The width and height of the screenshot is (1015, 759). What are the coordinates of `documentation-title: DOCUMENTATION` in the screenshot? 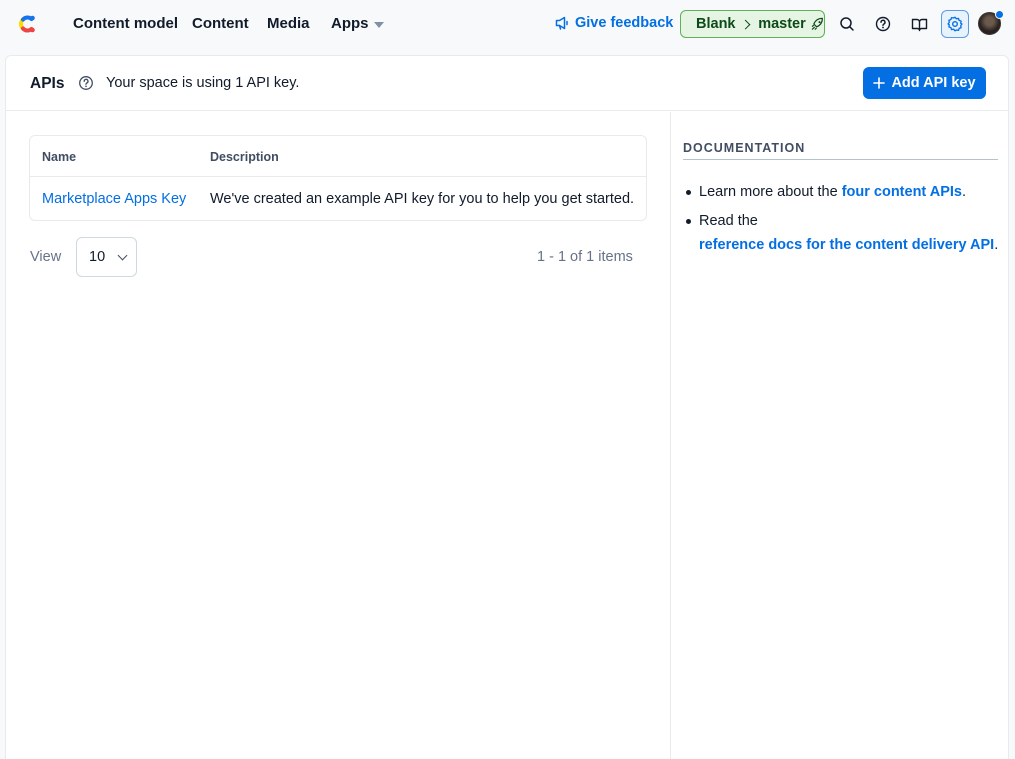 It's located at (840, 150).